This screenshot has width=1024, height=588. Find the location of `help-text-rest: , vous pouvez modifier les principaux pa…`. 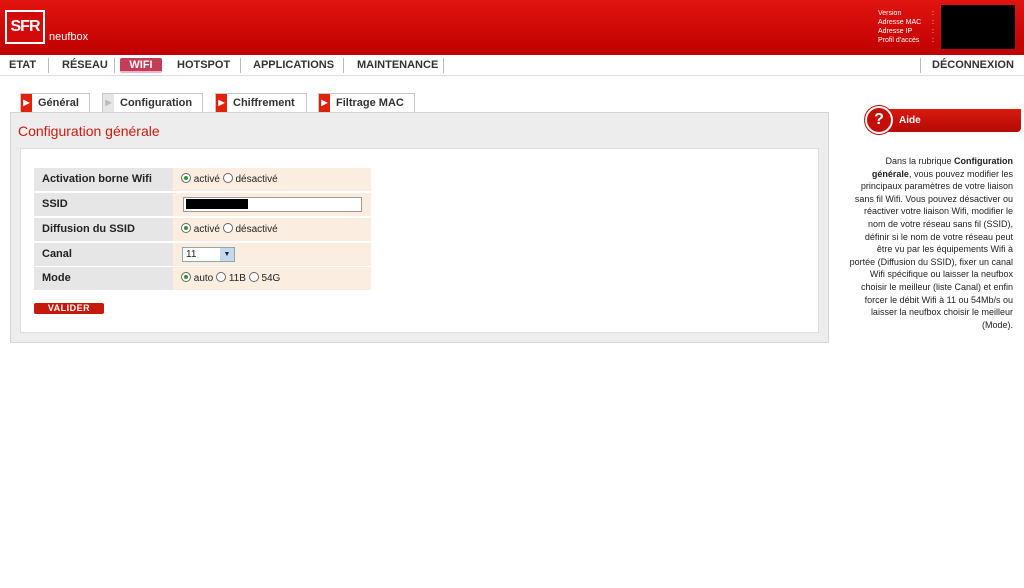

help-text-rest: , vous pouvez modifier les principaux pa… is located at coordinates (931, 249).